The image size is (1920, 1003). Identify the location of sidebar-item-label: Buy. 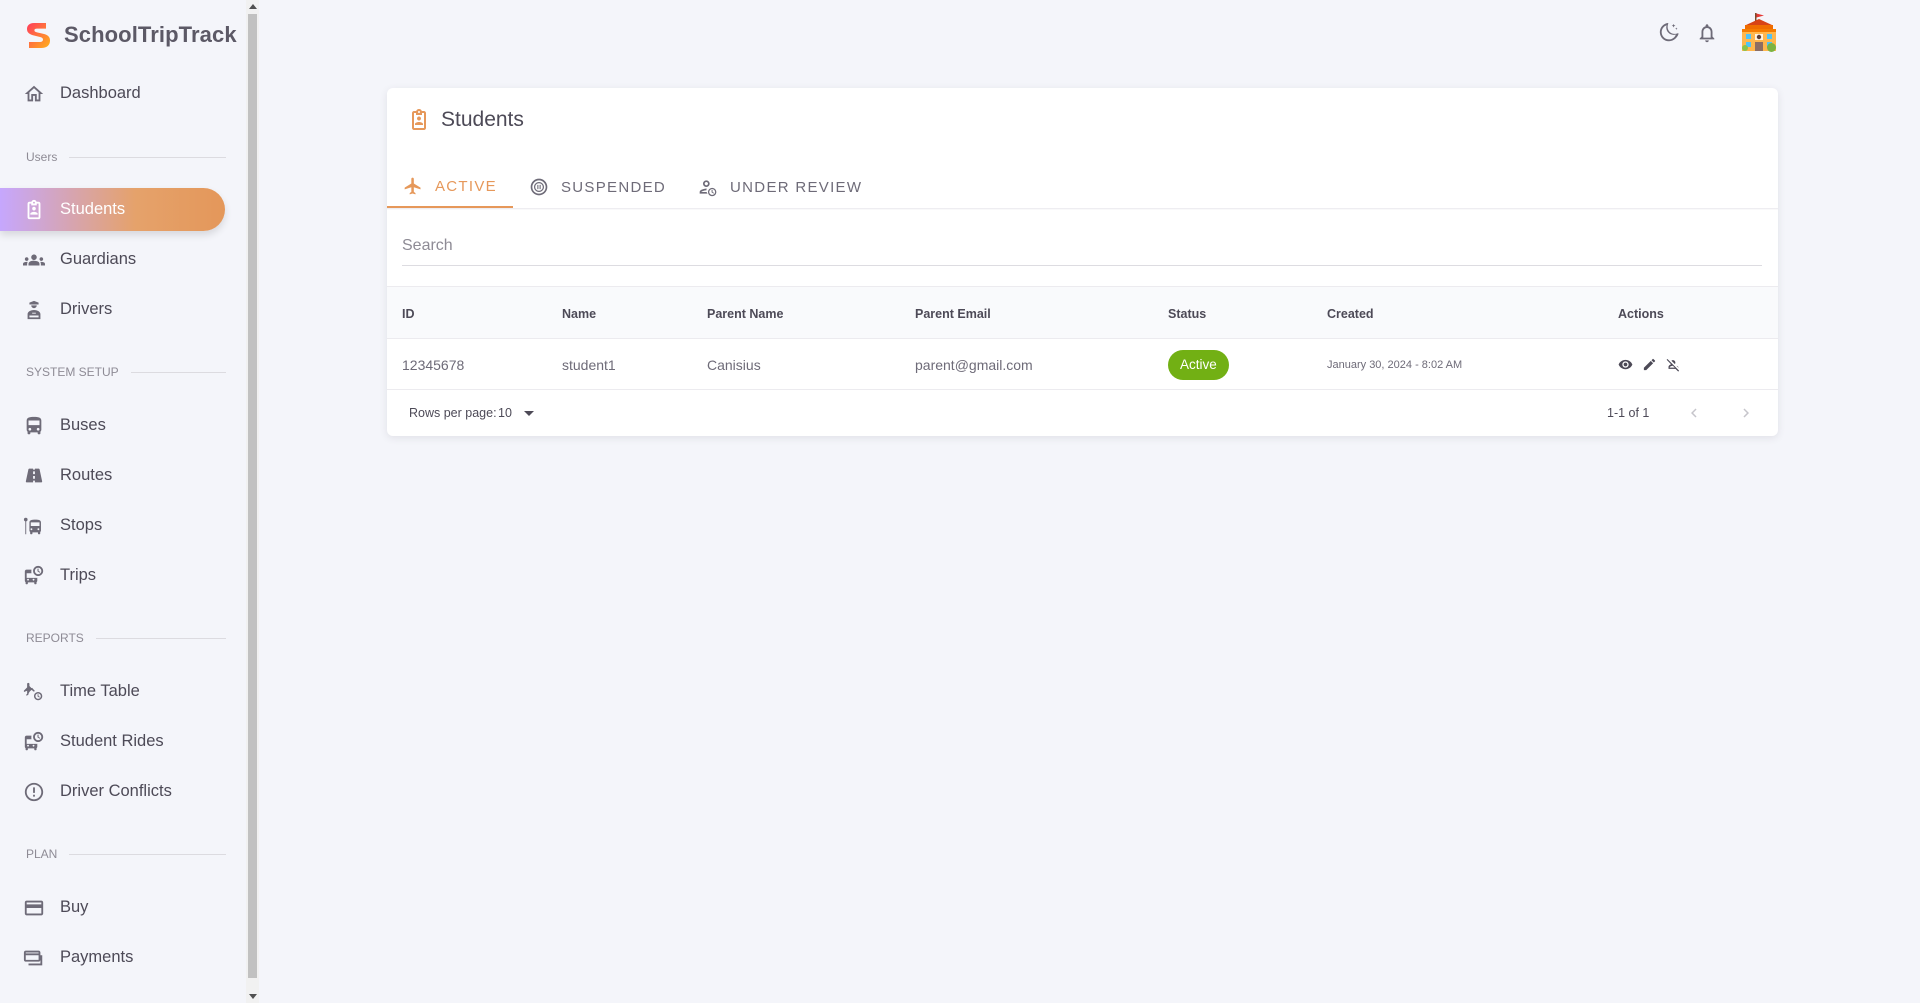
(74, 907).